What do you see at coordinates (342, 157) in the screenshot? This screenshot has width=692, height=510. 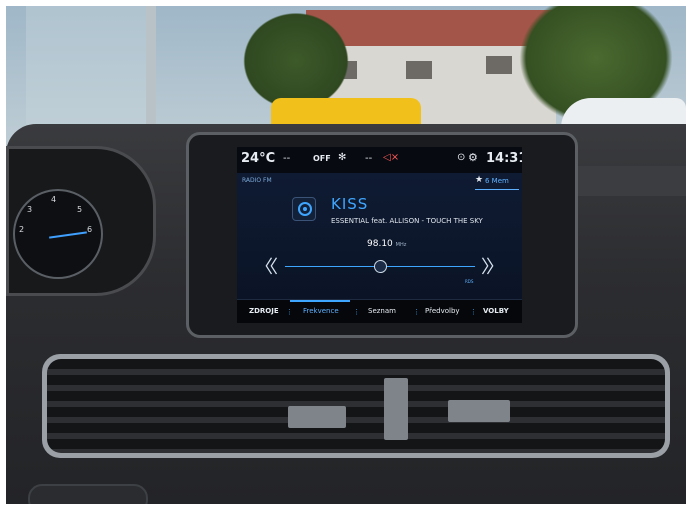 I see `fan-icon: ✻` at bounding box center [342, 157].